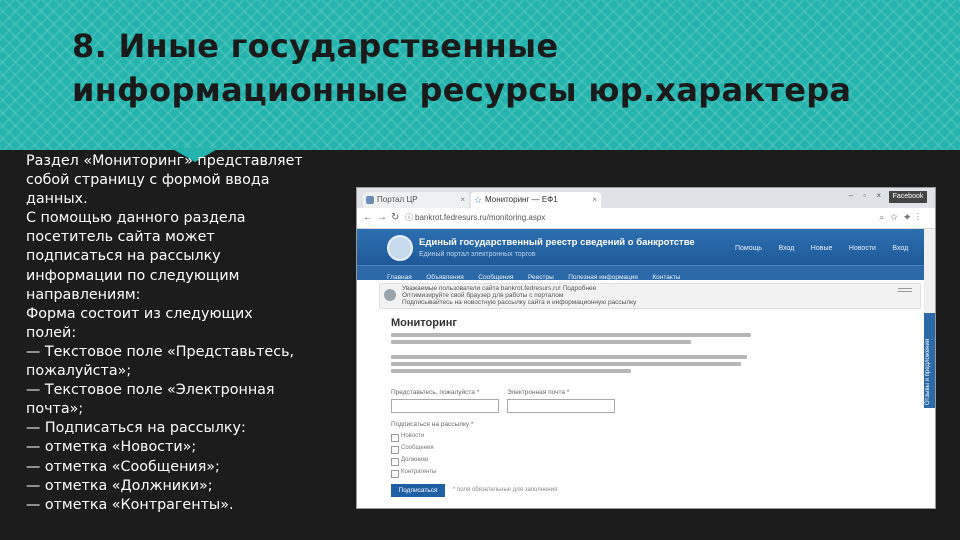 The height and width of the screenshot is (540, 960). Describe the element at coordinates (139, 313) in the screenshot. I see `body-line: Форма состоит из следующих` at that location.